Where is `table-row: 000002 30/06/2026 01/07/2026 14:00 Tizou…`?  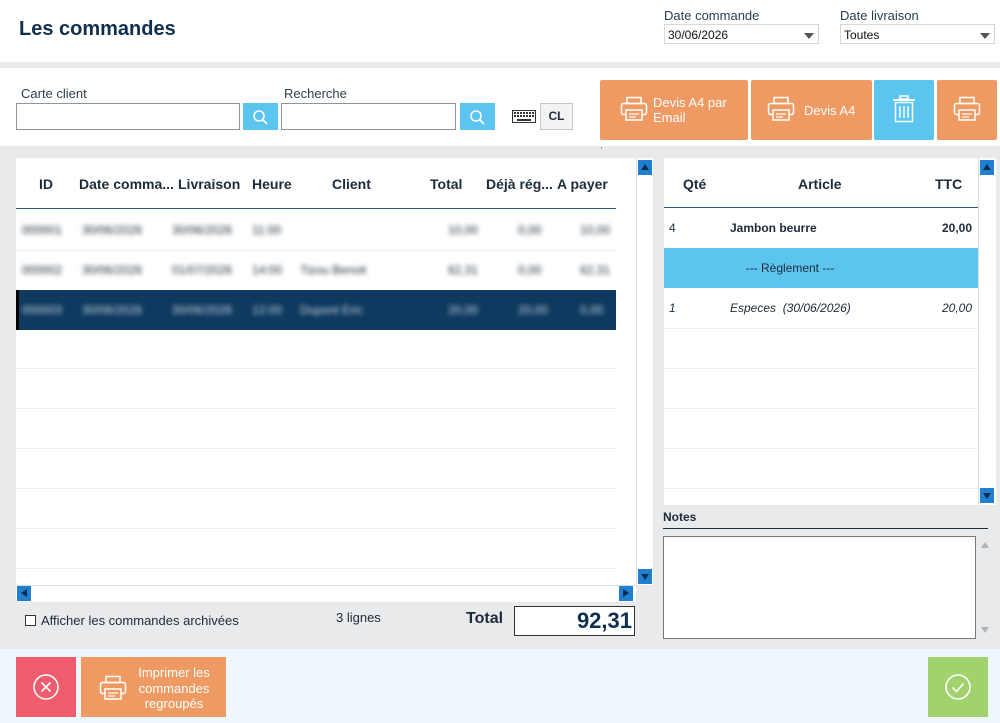 table-row: 000002 30/06/2026 01/07/2026 14:00 Tizou… is located at coordinates (316, 270).